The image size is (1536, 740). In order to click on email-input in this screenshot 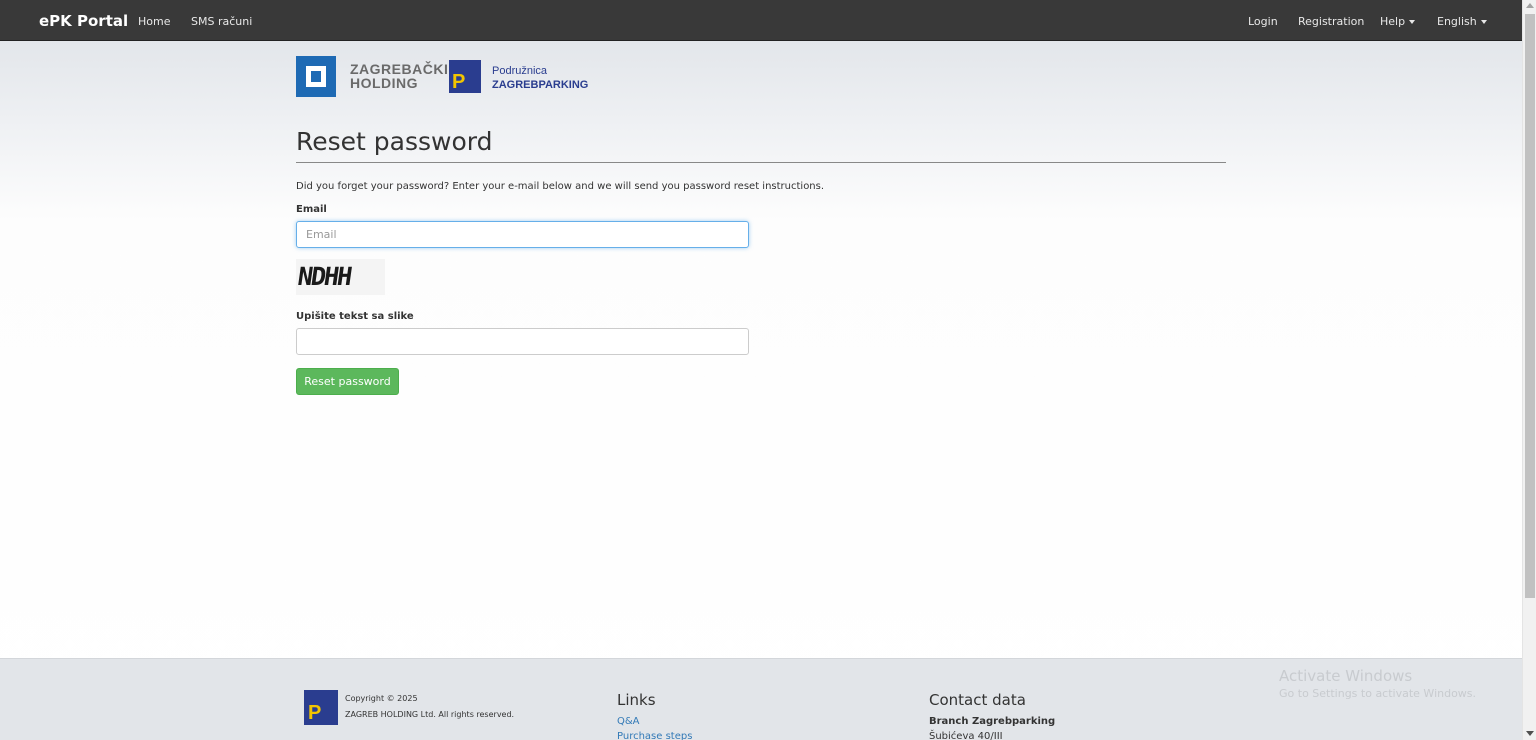, I will do `click(522, 234)`.